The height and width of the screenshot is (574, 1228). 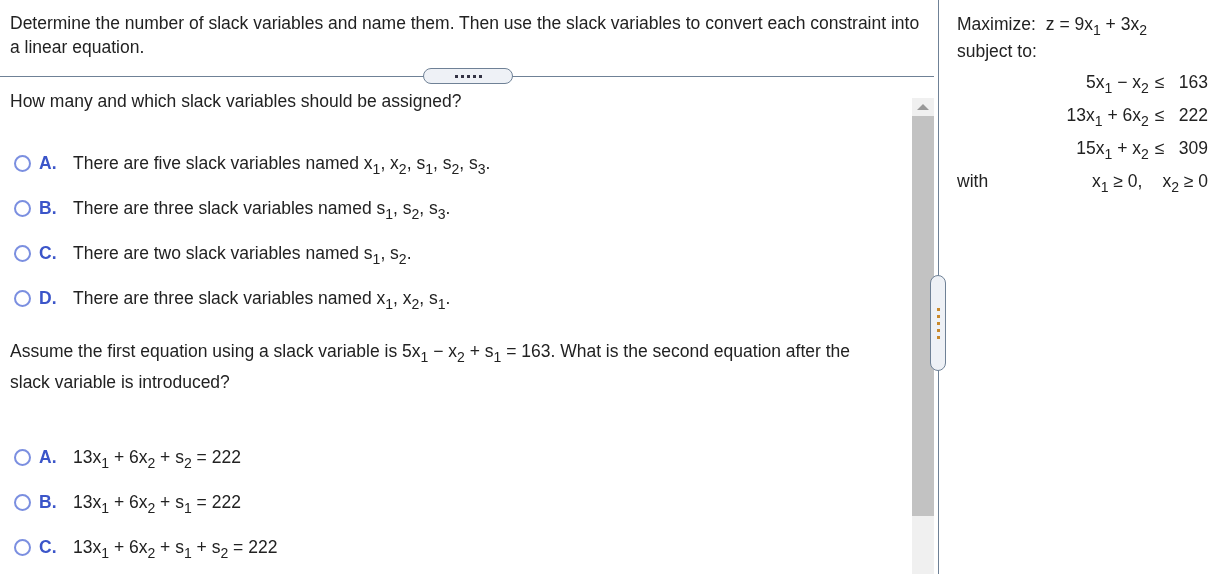 I want to click on instruction-text: Determine the number of slack variables and name them. Then use the slack variables to convert each constraint into a linear equation., so click(x=465, y=35).